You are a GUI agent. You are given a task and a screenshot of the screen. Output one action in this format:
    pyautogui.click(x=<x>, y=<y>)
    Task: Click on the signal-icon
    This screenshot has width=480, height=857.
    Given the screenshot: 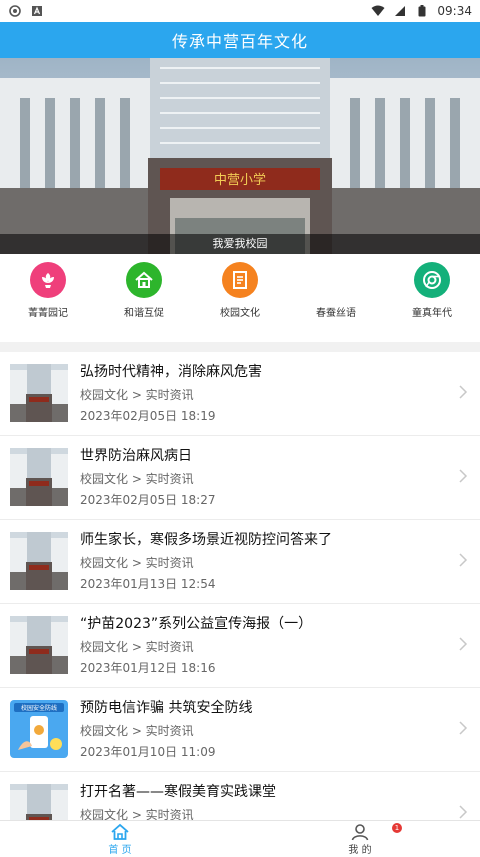 What is the action you would take?
    pyautogui.click(x=400, y=11)
    